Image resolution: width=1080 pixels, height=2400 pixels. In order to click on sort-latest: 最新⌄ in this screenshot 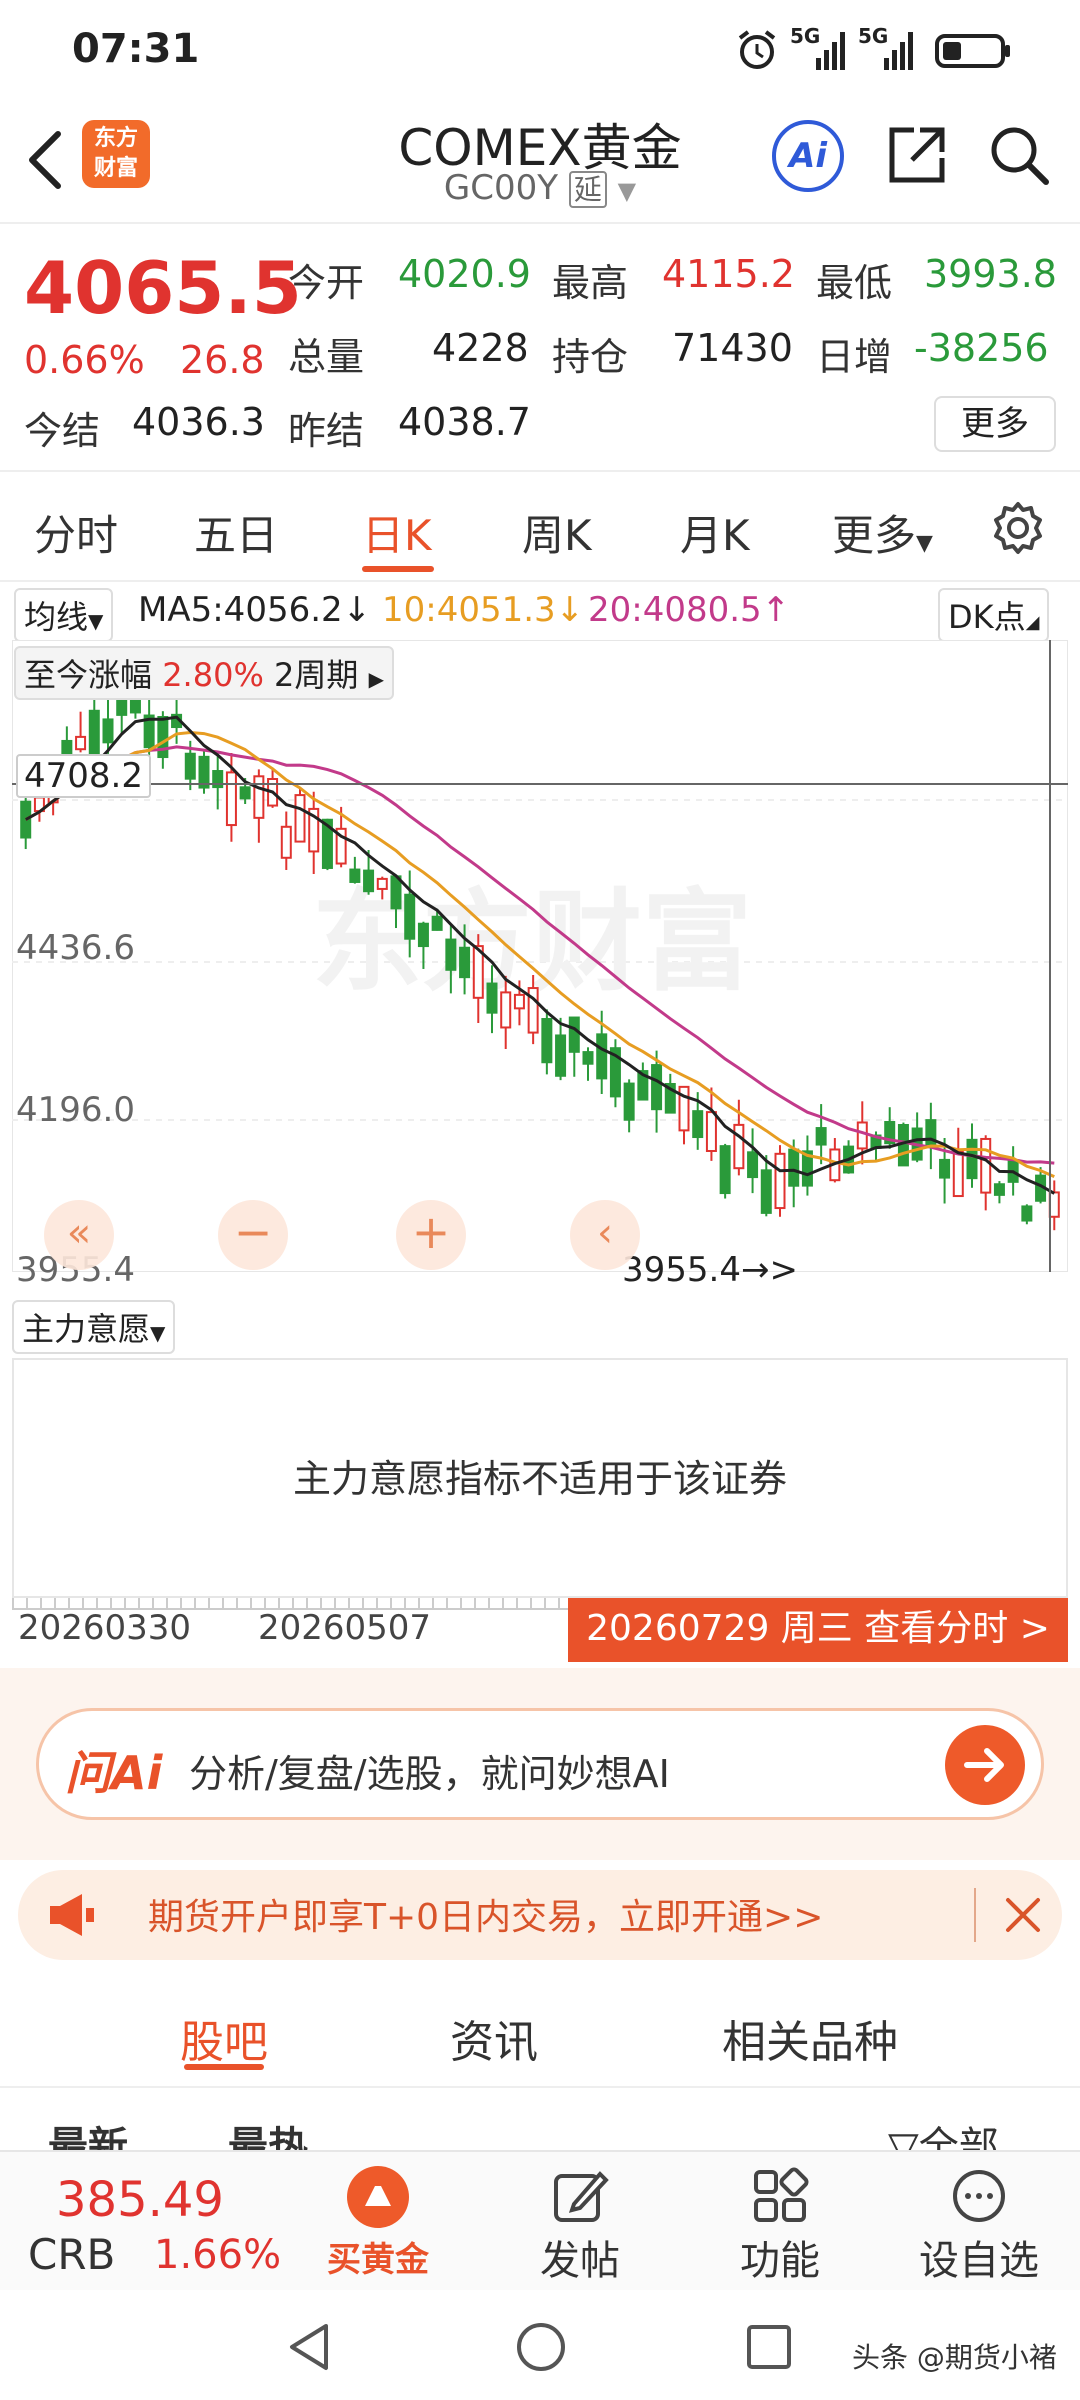, I will do `click(99, 2132)`.